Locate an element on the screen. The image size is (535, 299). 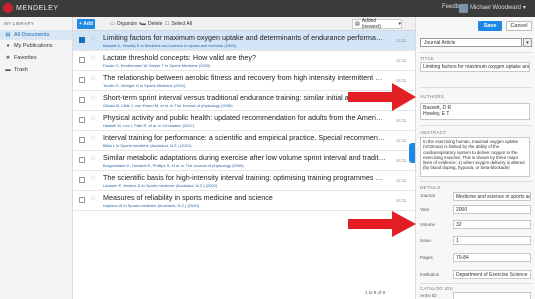
user-name: Michael Woodward is located at coordinates (495, 7).